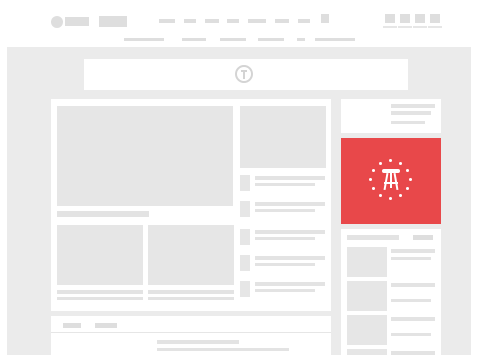  What do you see at coordinates (285, 290) in the screenshot?
I see `list-item-line-5b` at bounding box center [285, 290].